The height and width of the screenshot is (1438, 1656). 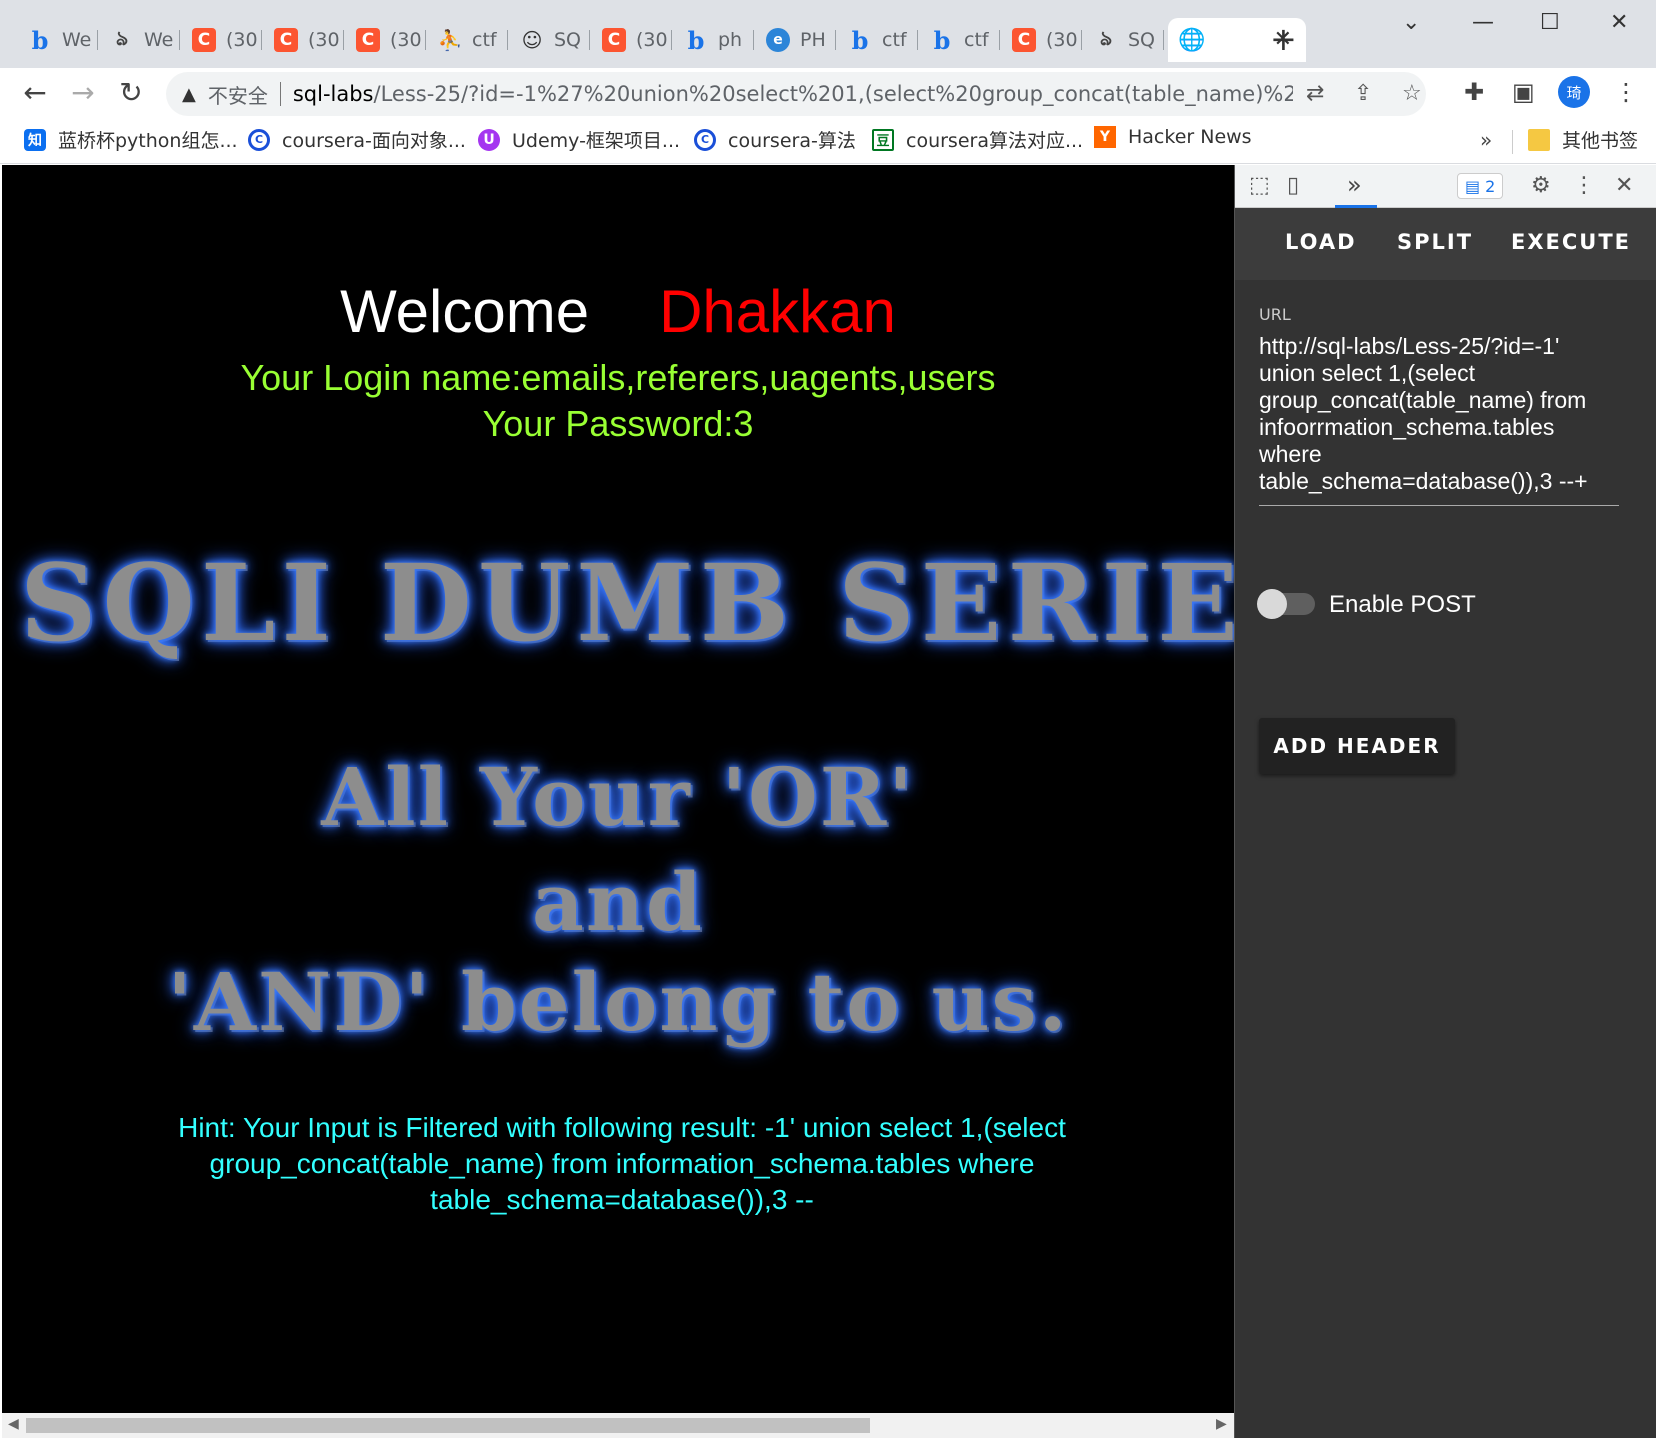 I want to click on forward-button: →, so click(x=83, y=92).